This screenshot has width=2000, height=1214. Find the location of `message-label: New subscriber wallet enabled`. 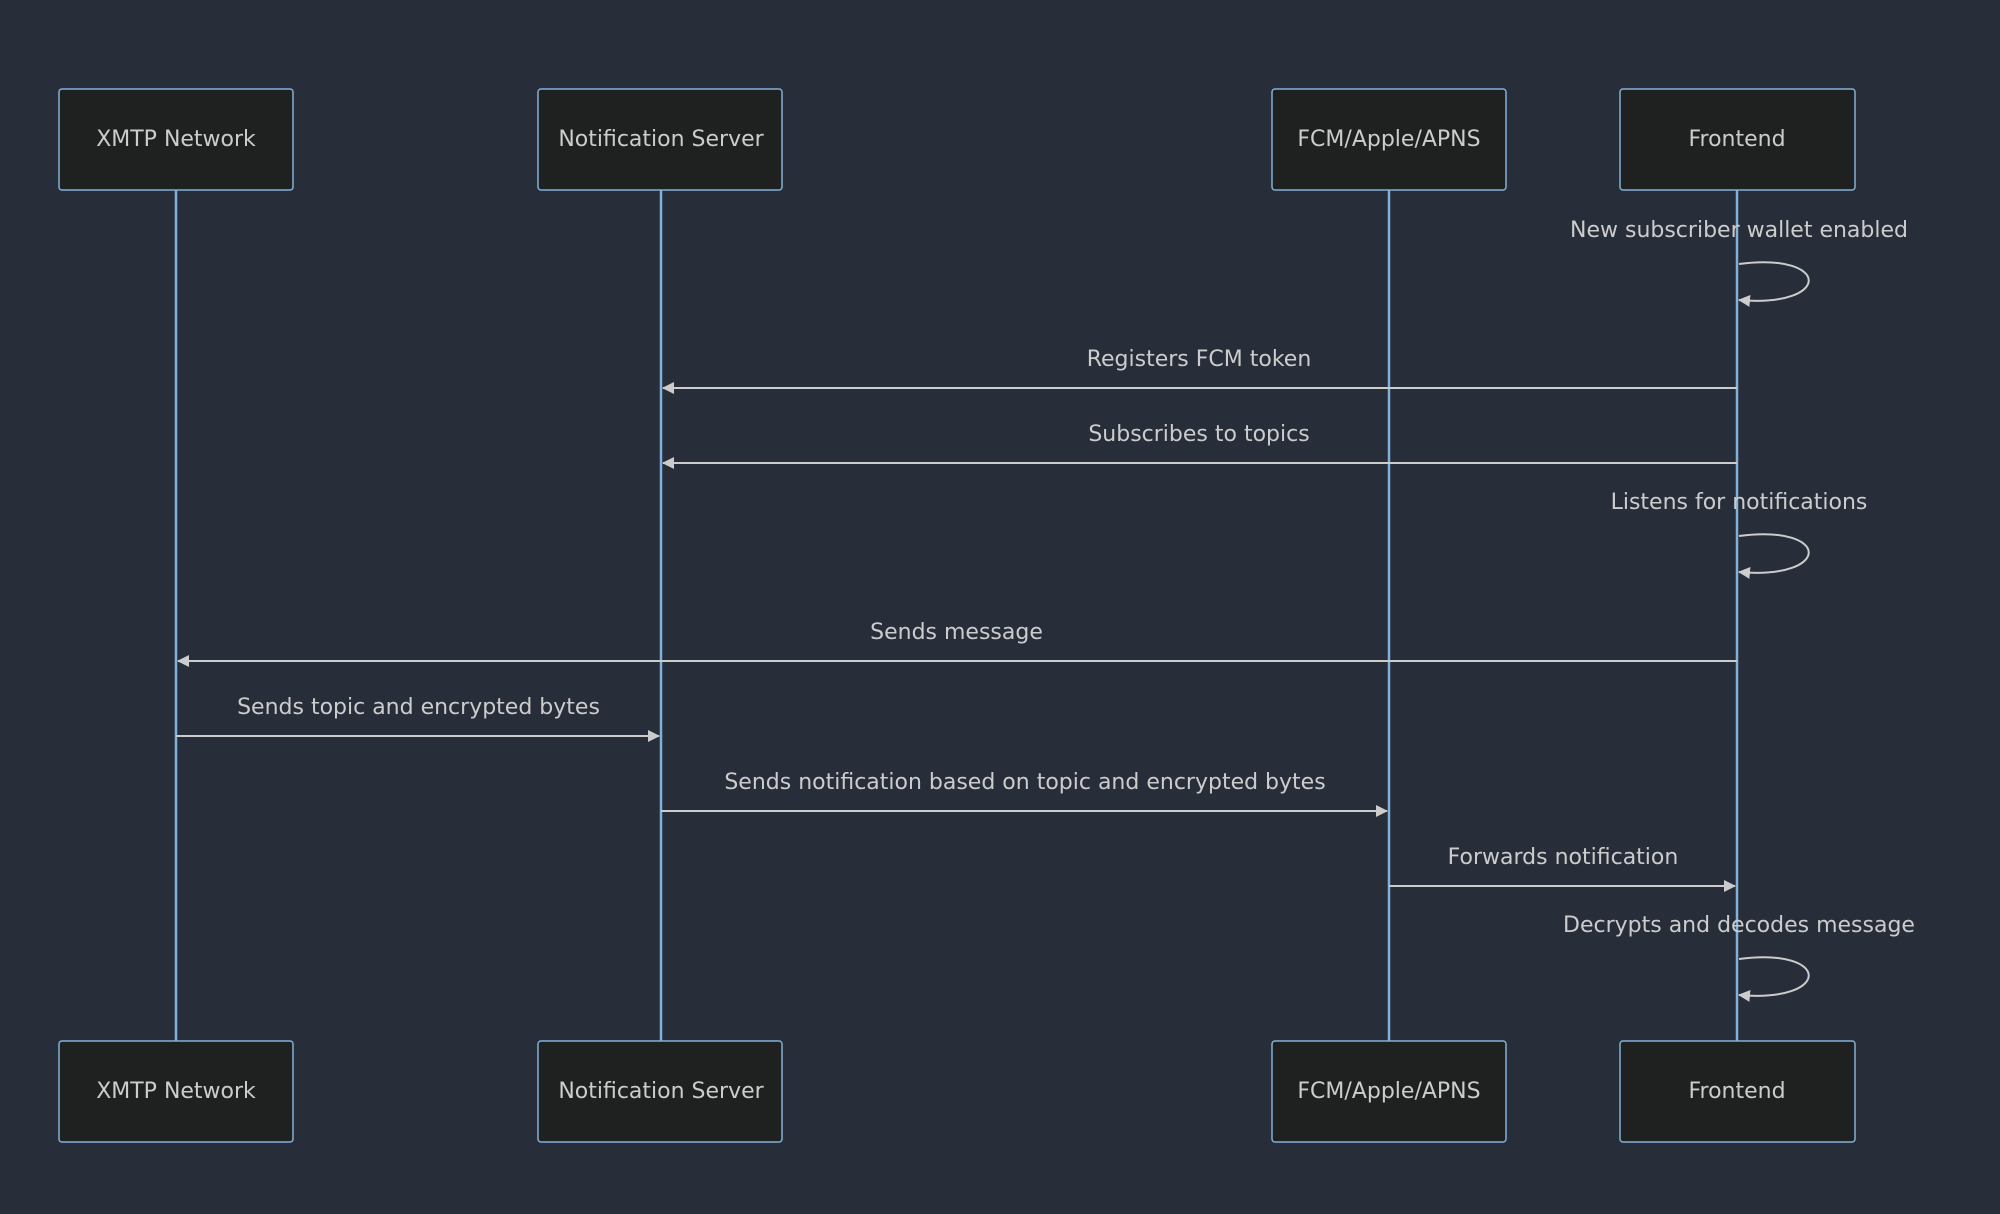

message-label: New subscriber wallet enabled is located at coordinates (1739, 230).